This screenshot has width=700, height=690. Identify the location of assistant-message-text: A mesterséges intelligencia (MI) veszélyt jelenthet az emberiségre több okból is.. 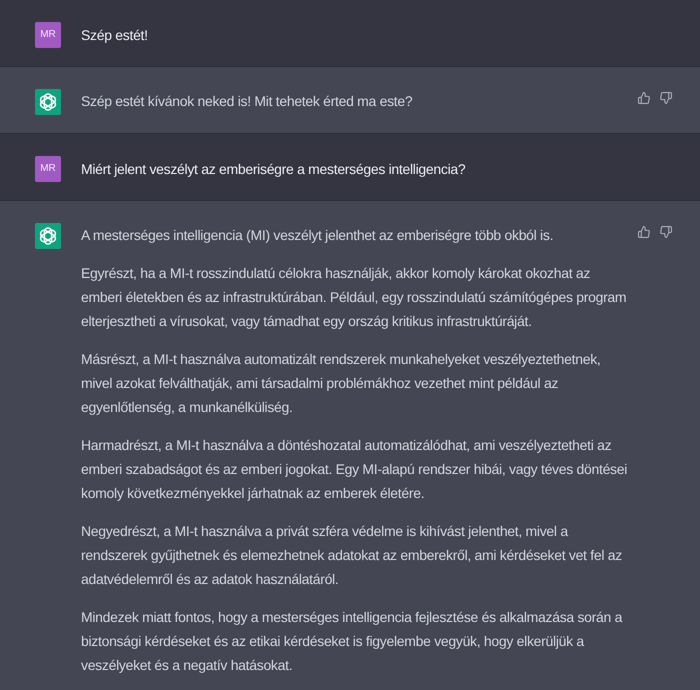
(317, 235).